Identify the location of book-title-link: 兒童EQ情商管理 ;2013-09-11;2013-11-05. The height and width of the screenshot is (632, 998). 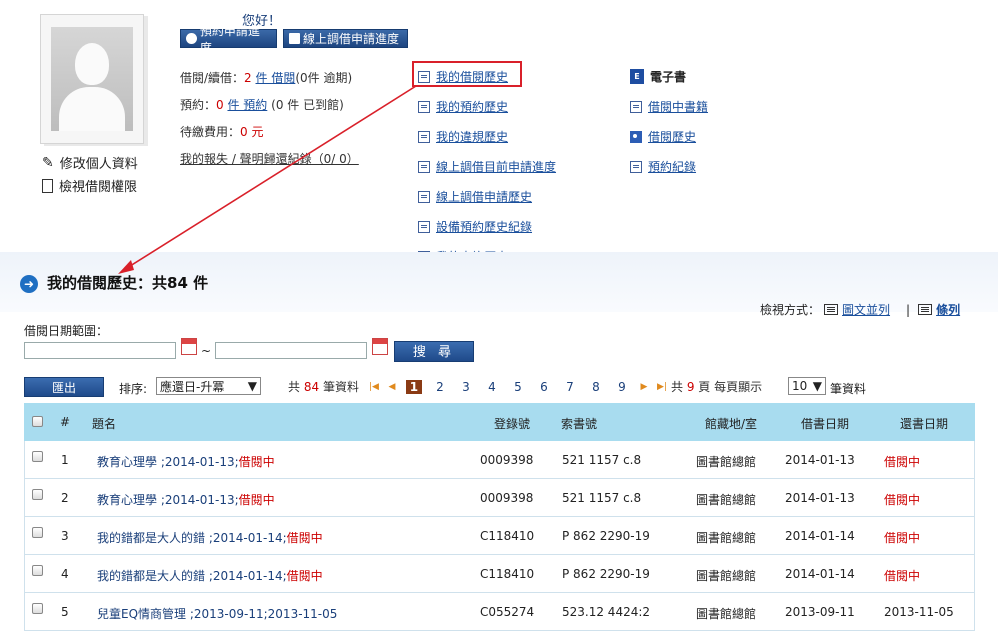
(217, 614).